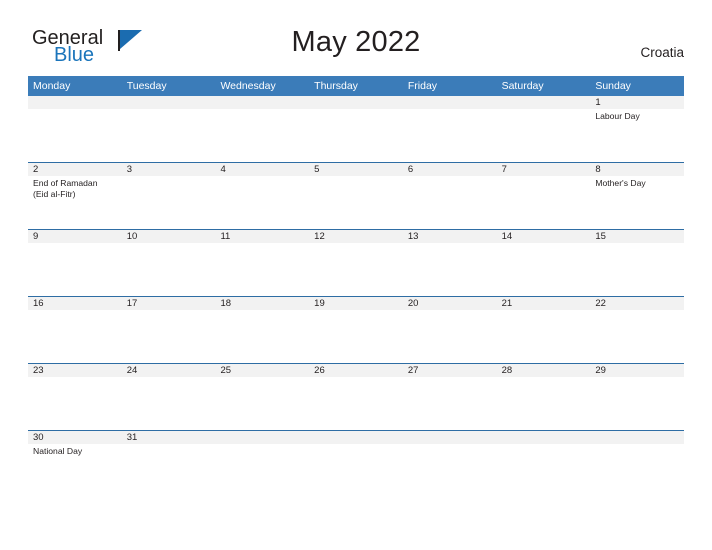 This screenshot has height=550, width=712. Describe the element at coordinates (449, 263) in the screenshot. I see `calendar-day-cell: 13` at that location.